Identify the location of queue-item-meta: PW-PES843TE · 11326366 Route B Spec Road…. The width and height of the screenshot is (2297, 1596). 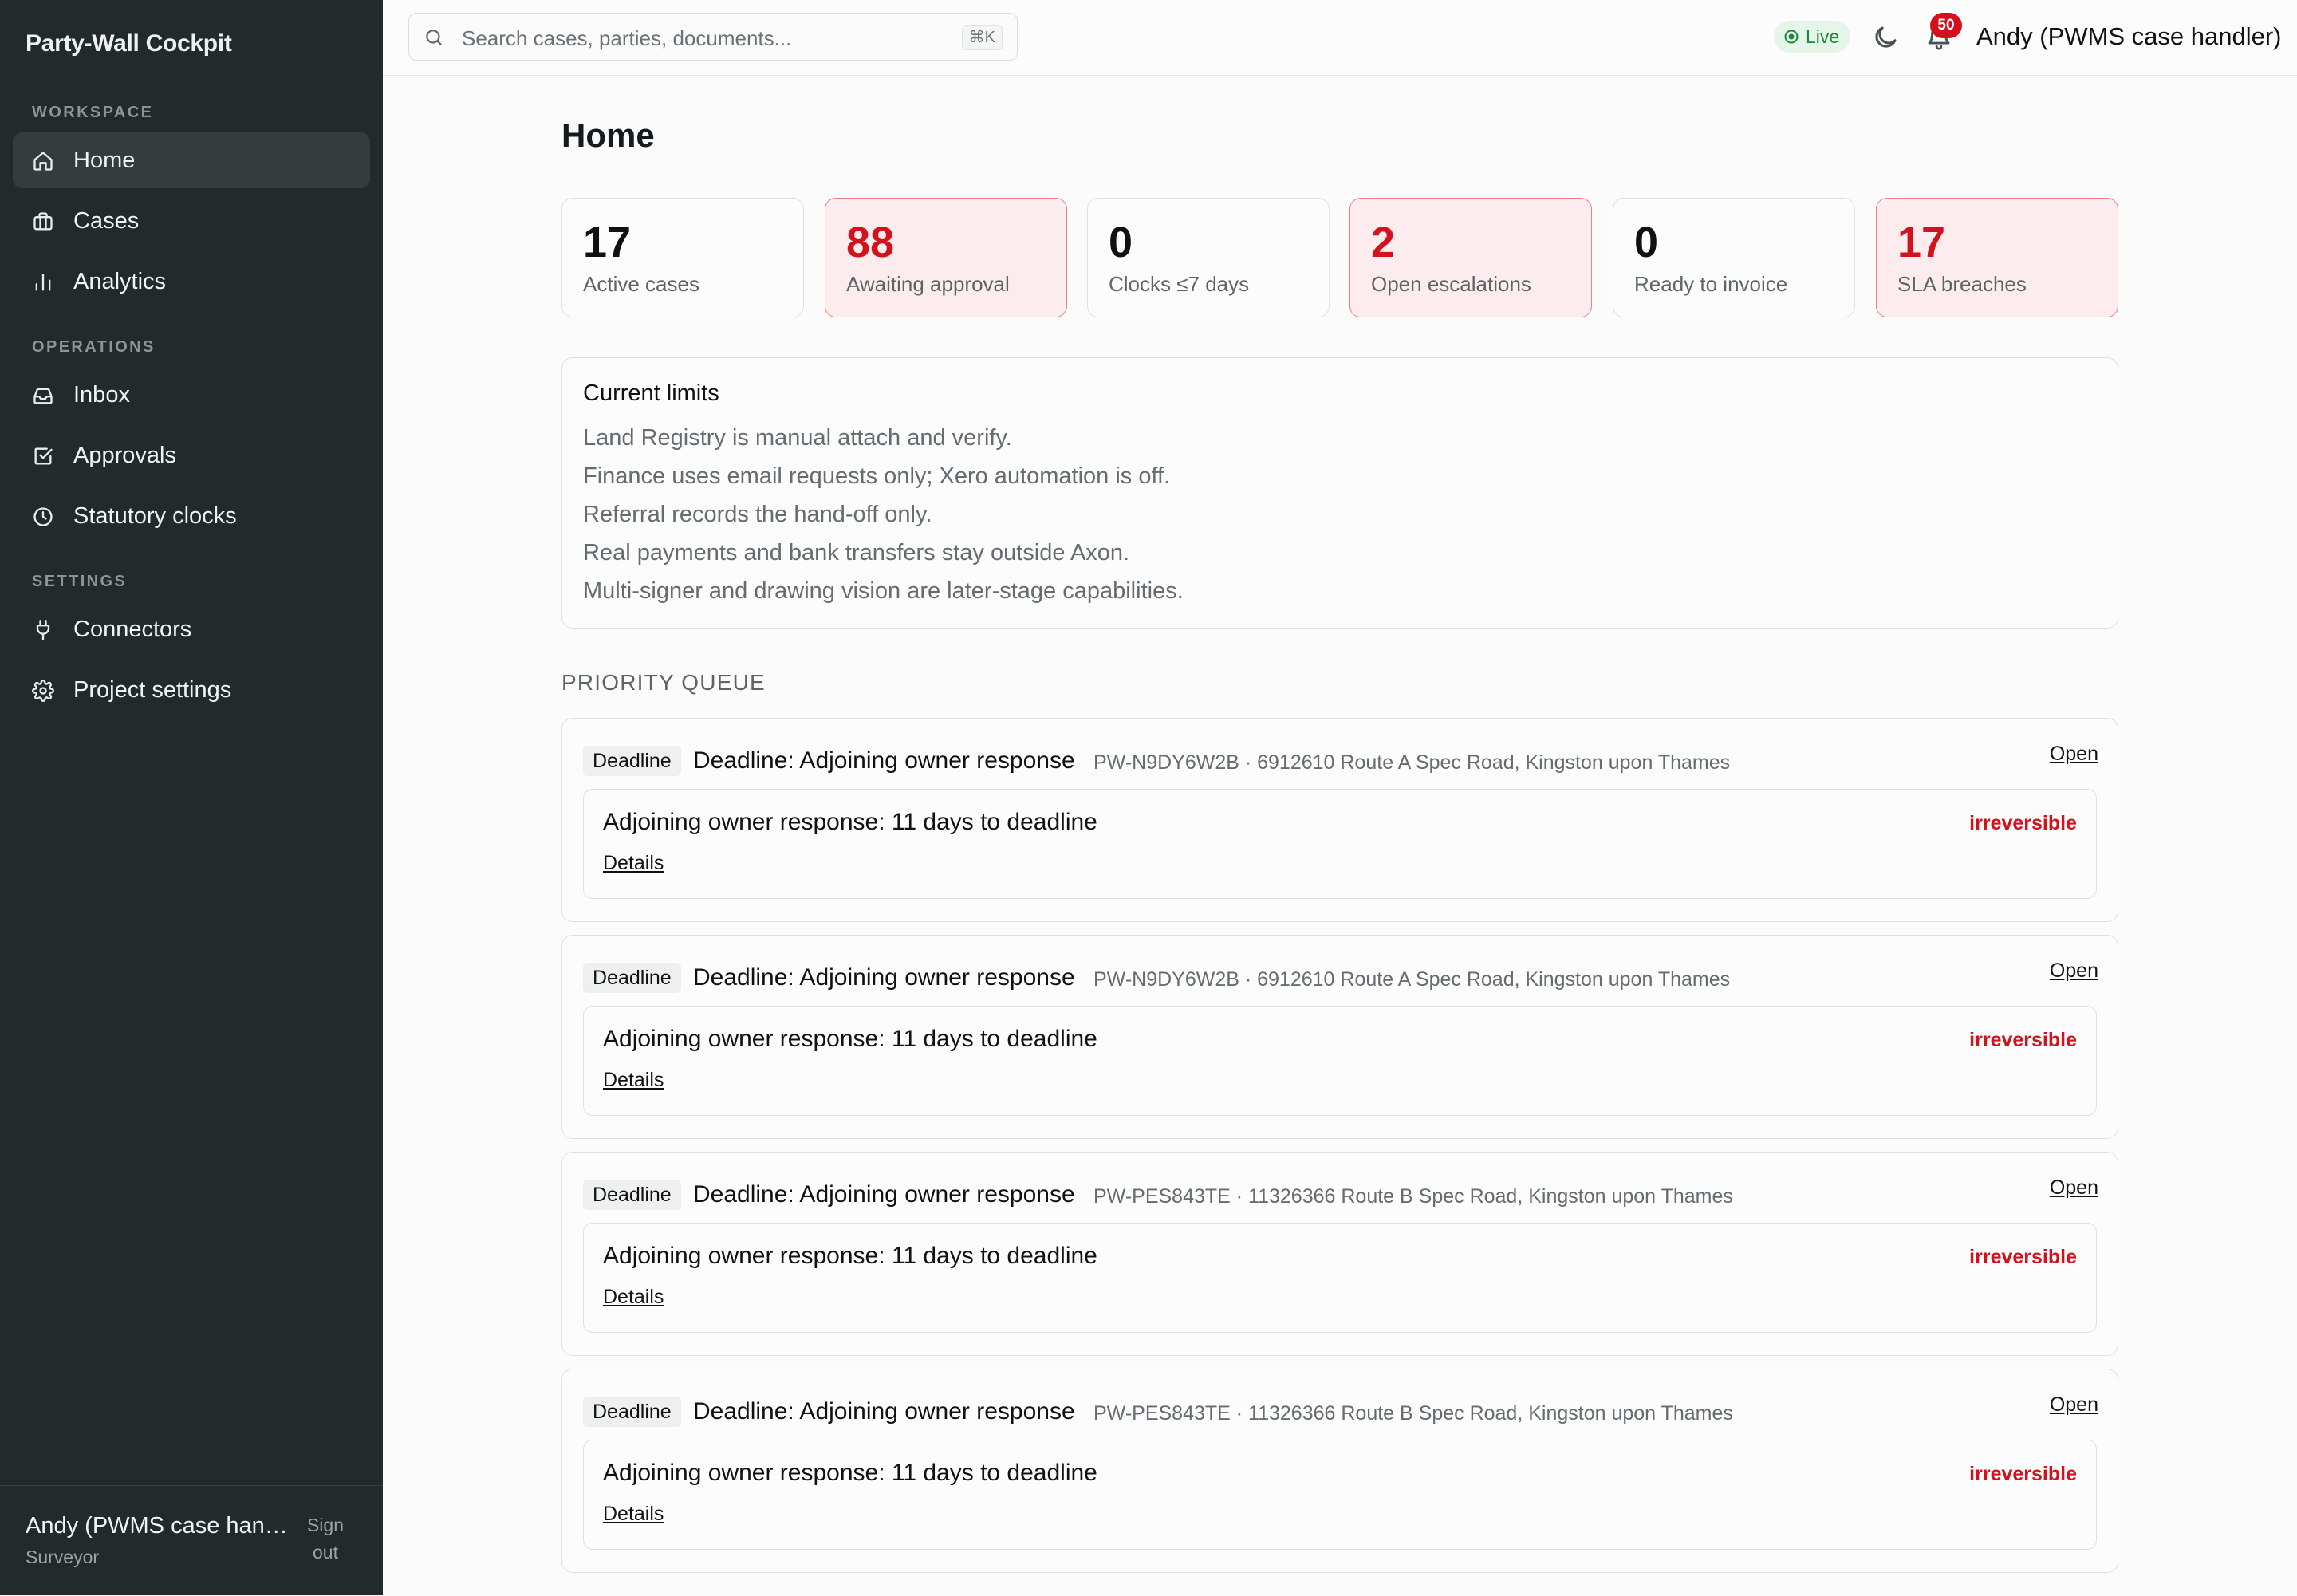
(1413, 1196).